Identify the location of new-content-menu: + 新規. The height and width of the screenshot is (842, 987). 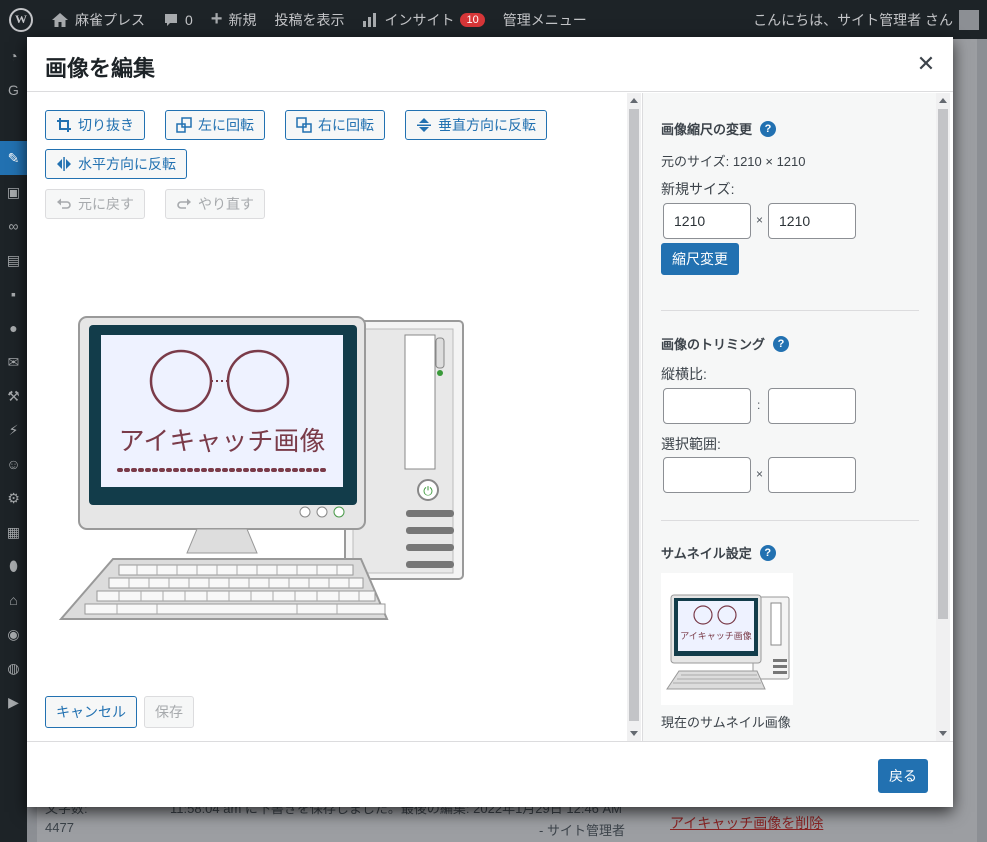
(234, 19).